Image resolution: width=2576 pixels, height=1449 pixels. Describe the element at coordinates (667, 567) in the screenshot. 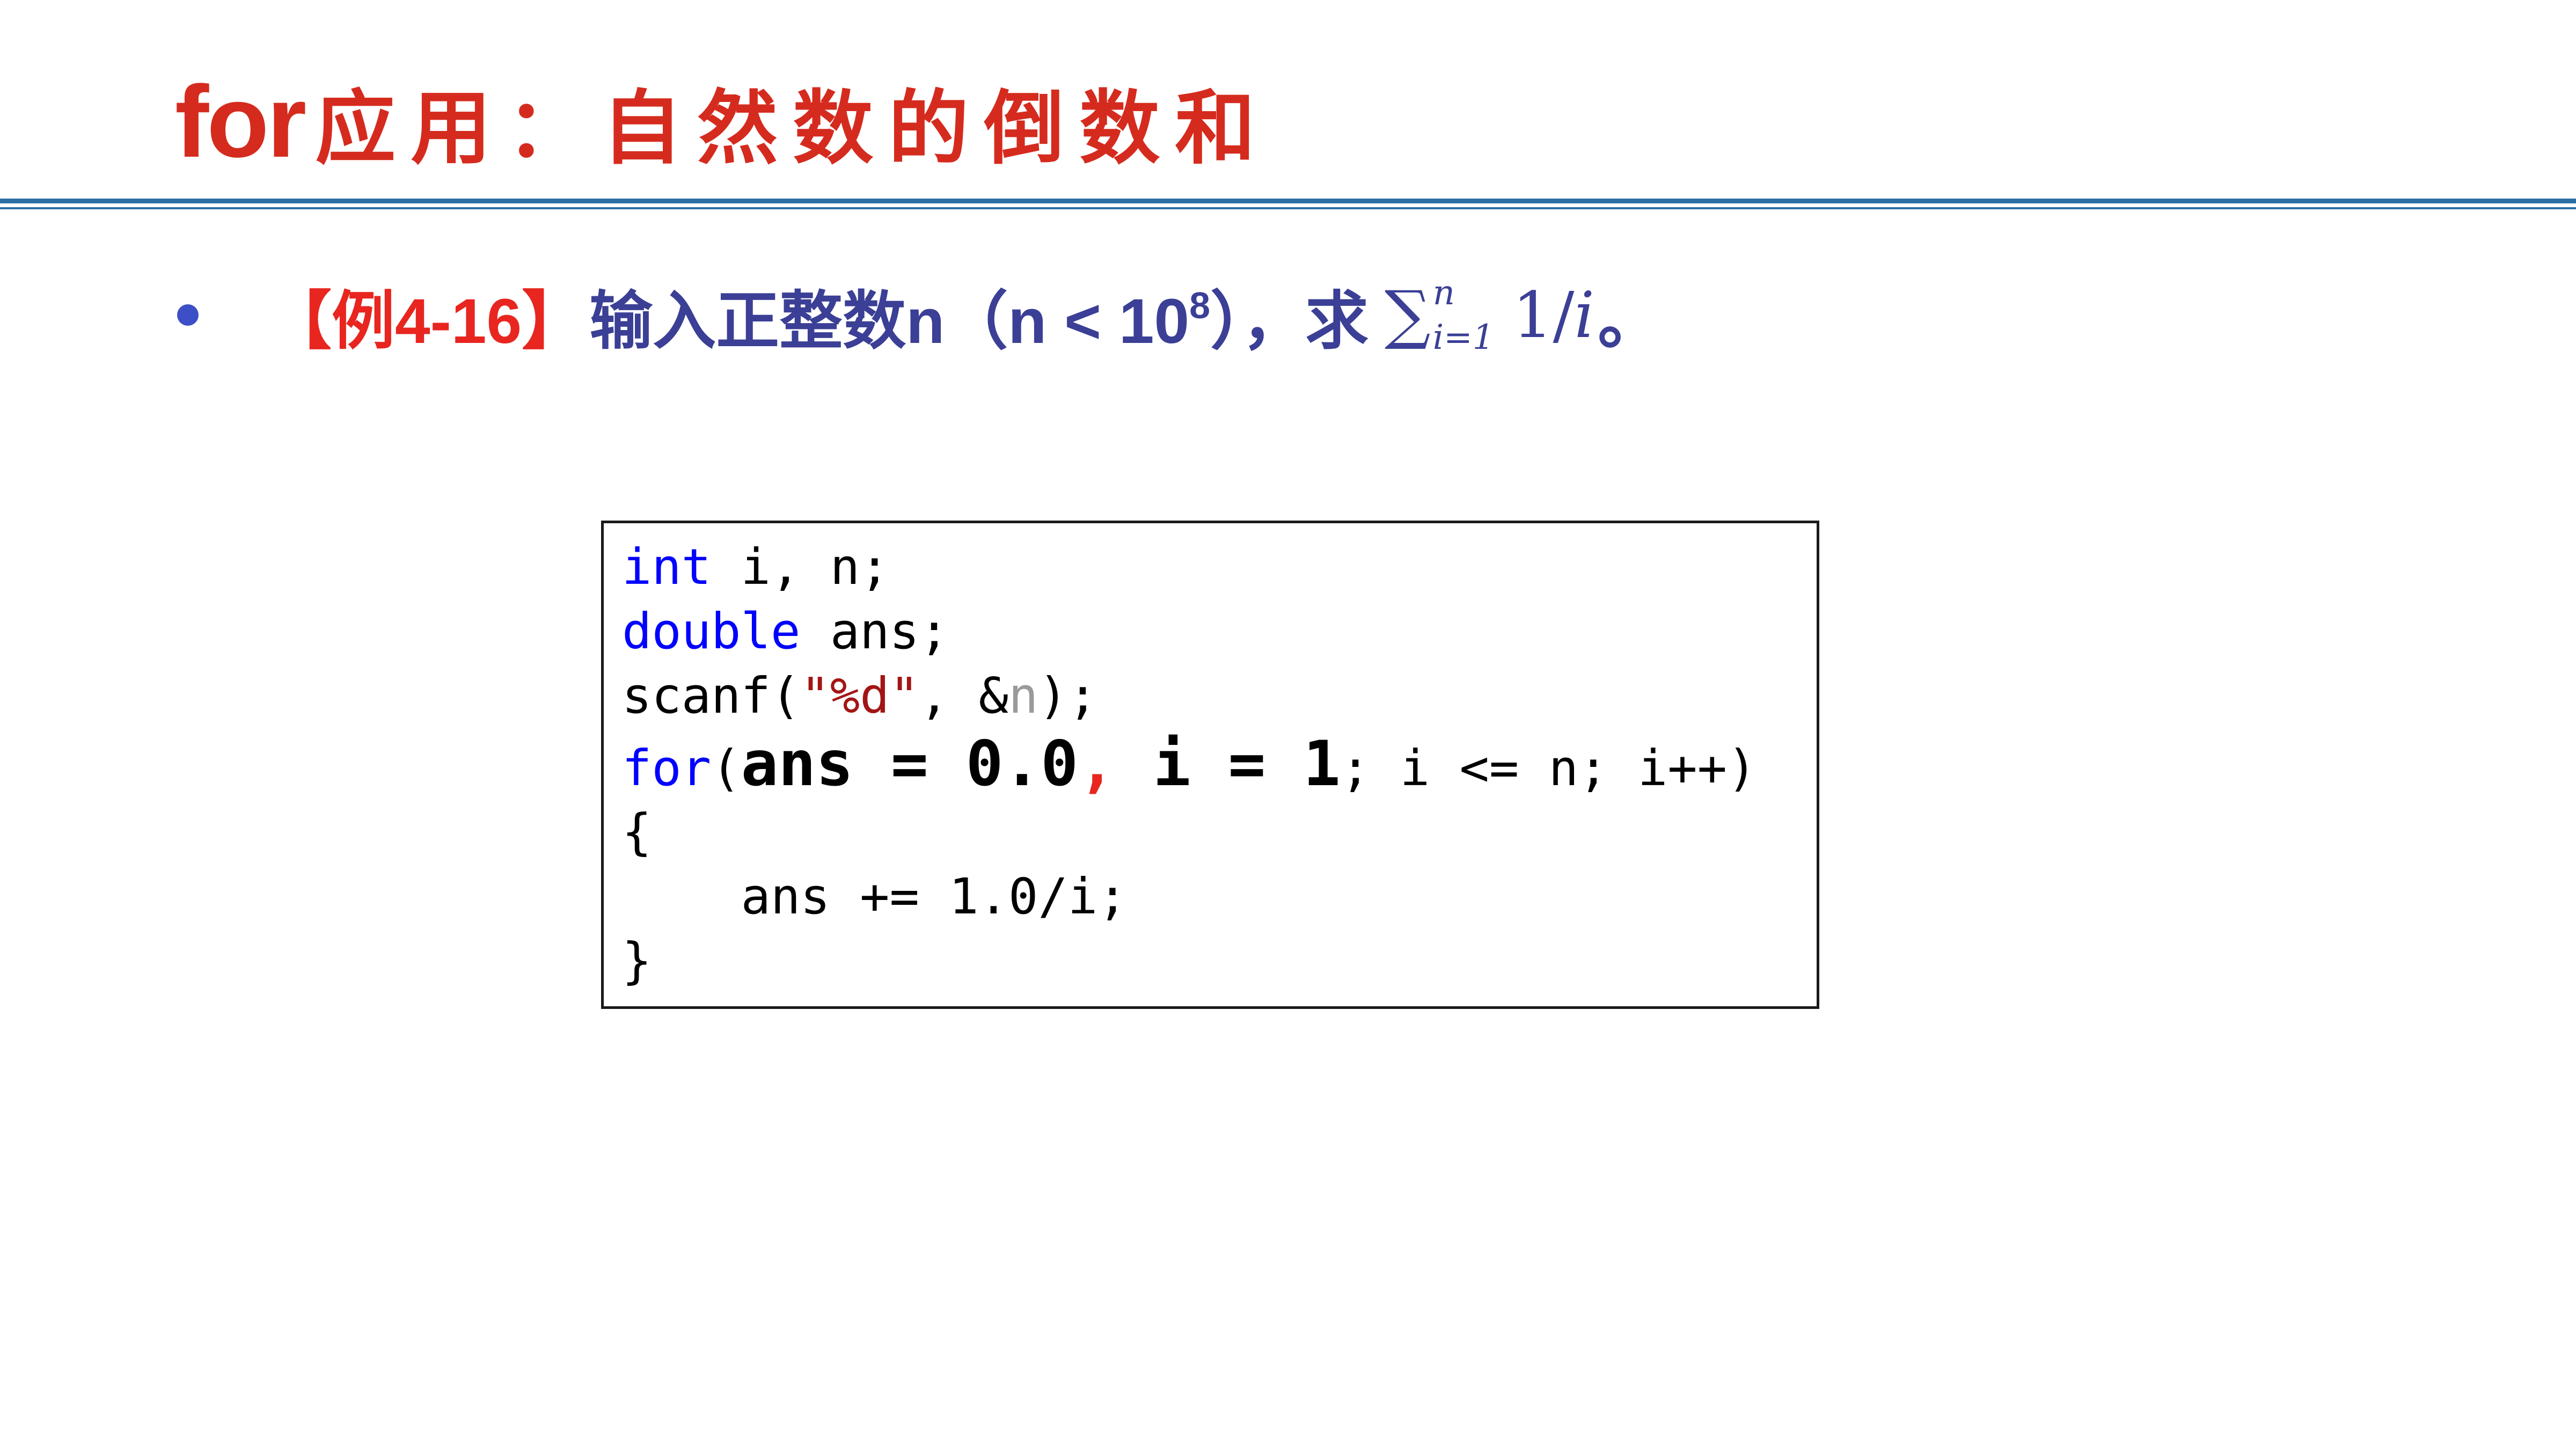

I see `keyword-int: int` at that location.